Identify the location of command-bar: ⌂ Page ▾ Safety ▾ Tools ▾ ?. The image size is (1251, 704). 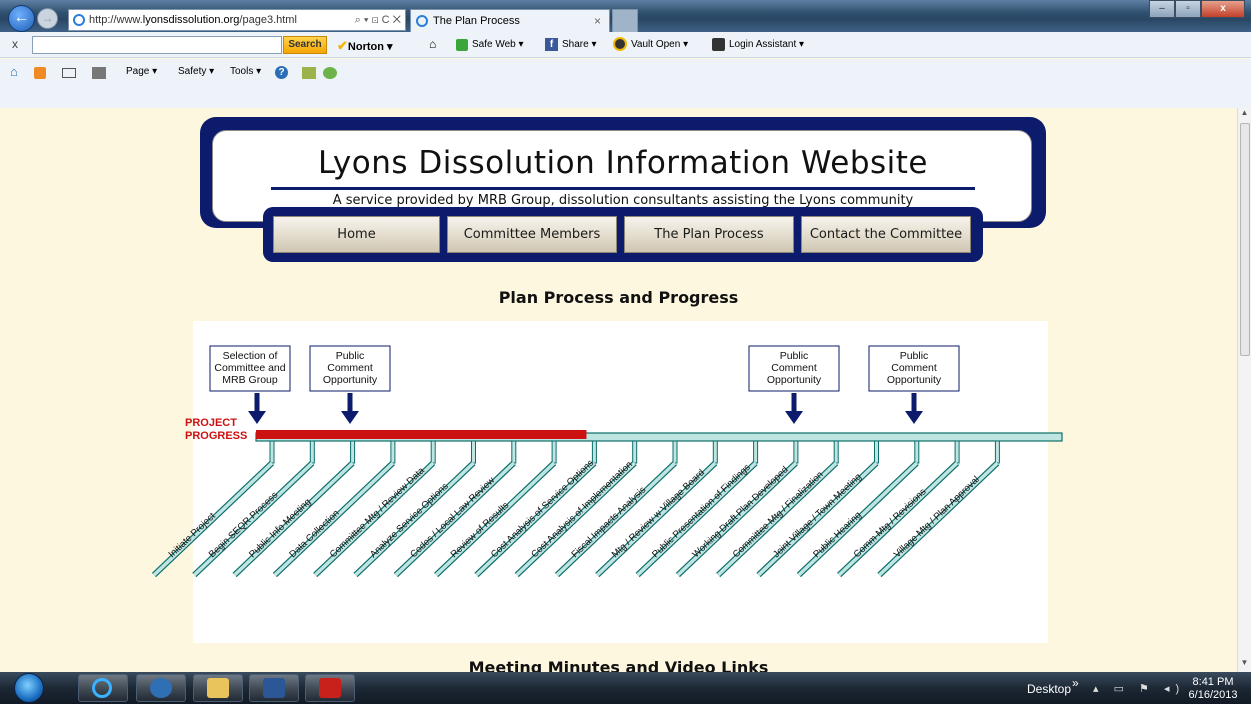
(625, 87).